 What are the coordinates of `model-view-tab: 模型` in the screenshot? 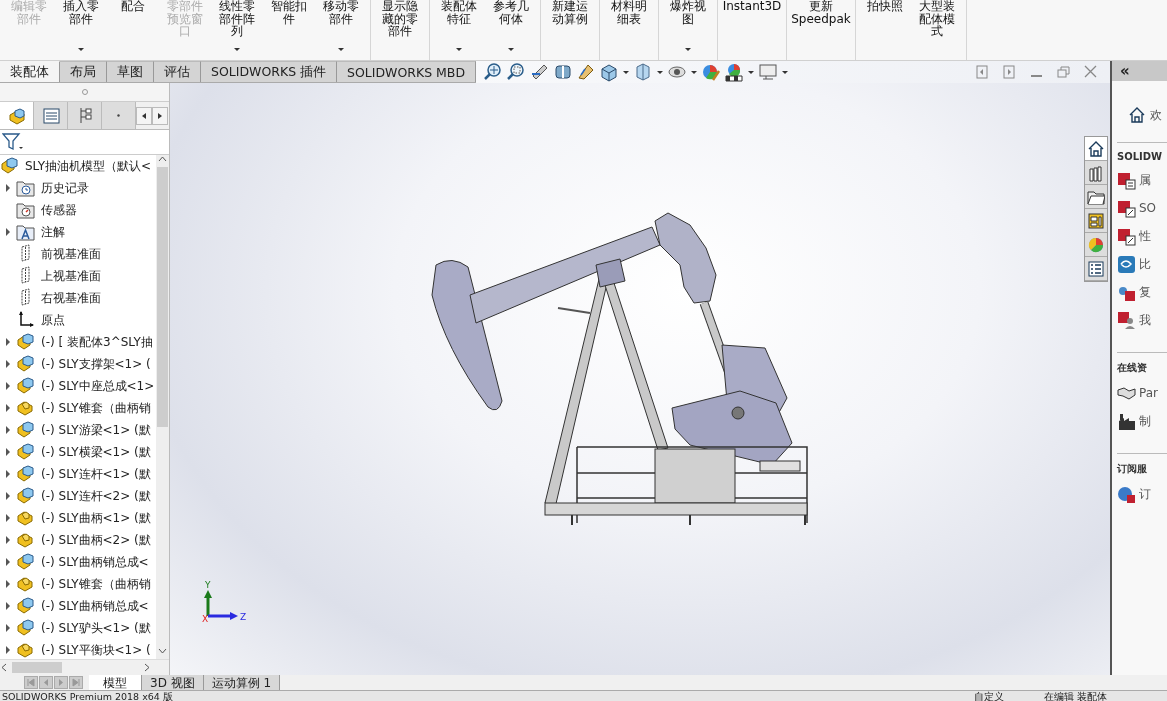 It's located at (115, 682).